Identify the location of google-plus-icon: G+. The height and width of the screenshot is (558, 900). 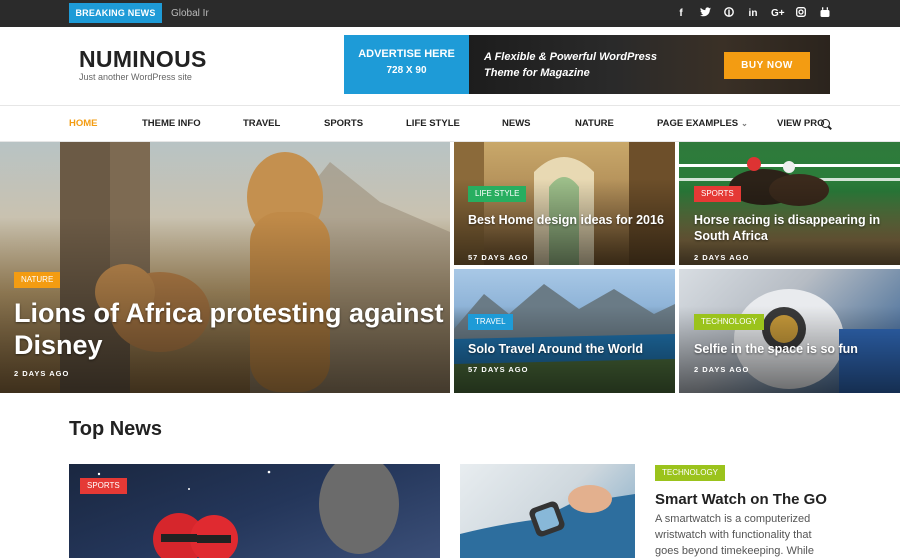
(778, 13).